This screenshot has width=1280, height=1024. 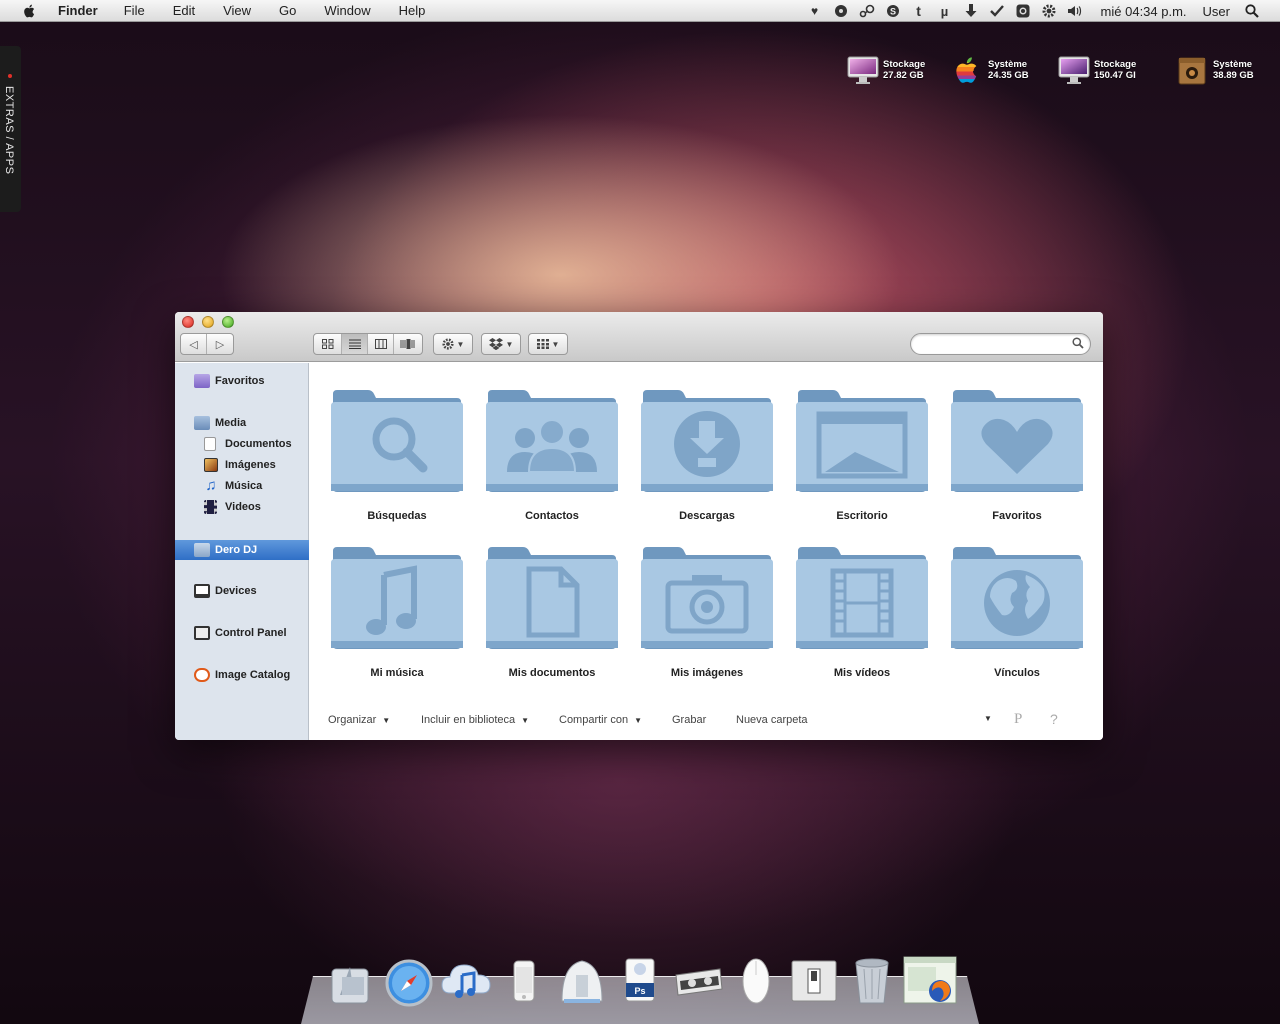 What do you see at coordinates (872, 981) in the screenshot?
I see `trash-icon` at bounding box center [872, 981].